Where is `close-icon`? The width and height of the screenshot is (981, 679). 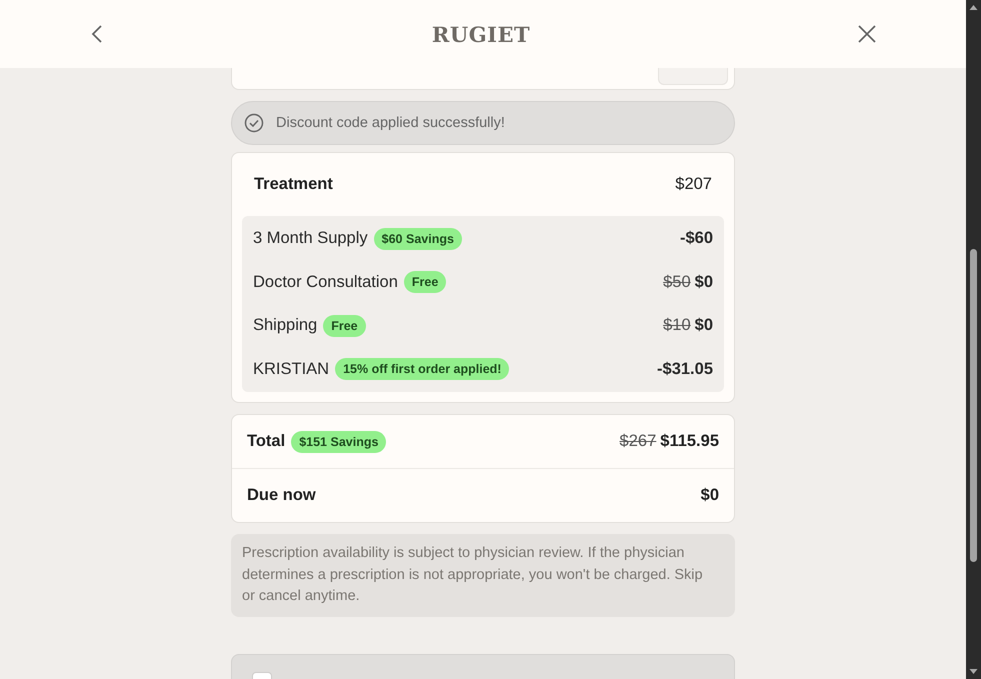 close-icon is located at coordinates (867, 34).